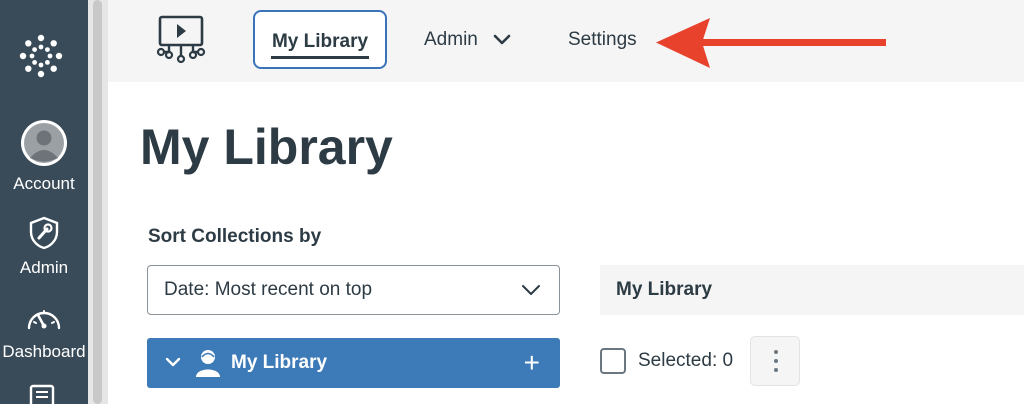 The image size is (1024, 404). What do you see at coordinates (266, 147) in the screenshot?
I see `page-title: My Library` at bounding box center [266, 147].